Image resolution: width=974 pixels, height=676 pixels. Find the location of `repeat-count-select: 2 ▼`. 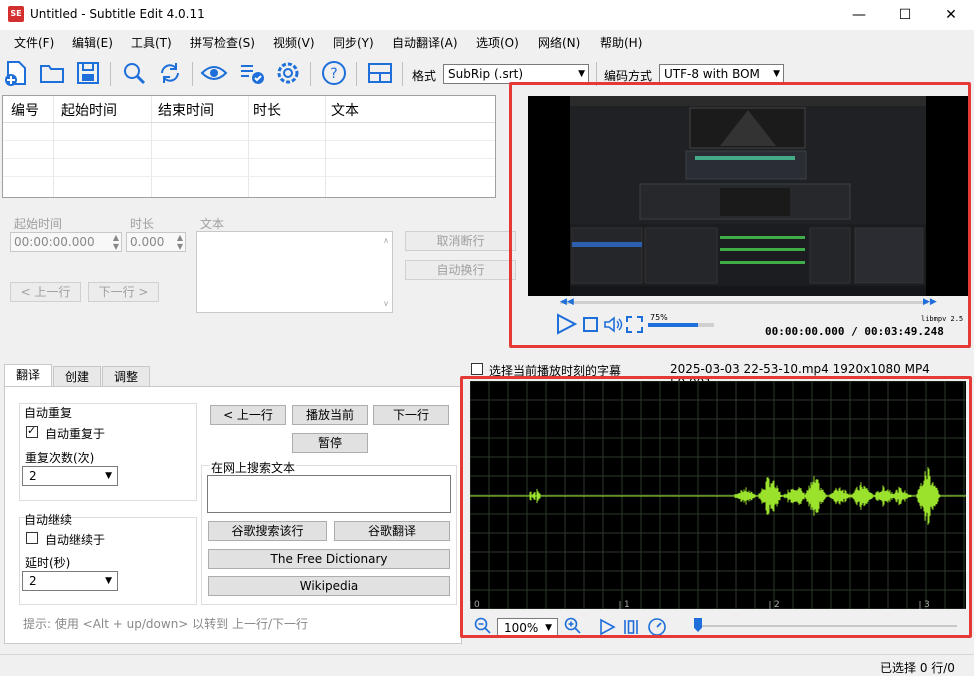

repeat-count-select: 2 ▼ is located at coordinates (70, 476).